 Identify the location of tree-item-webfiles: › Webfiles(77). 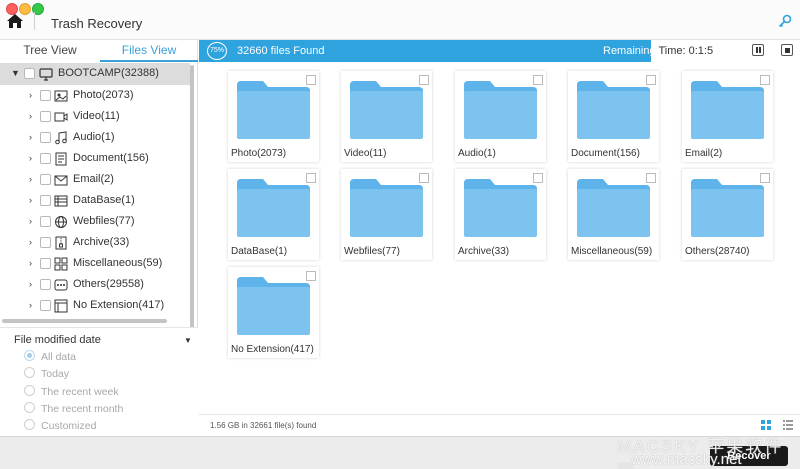
(95, 221).